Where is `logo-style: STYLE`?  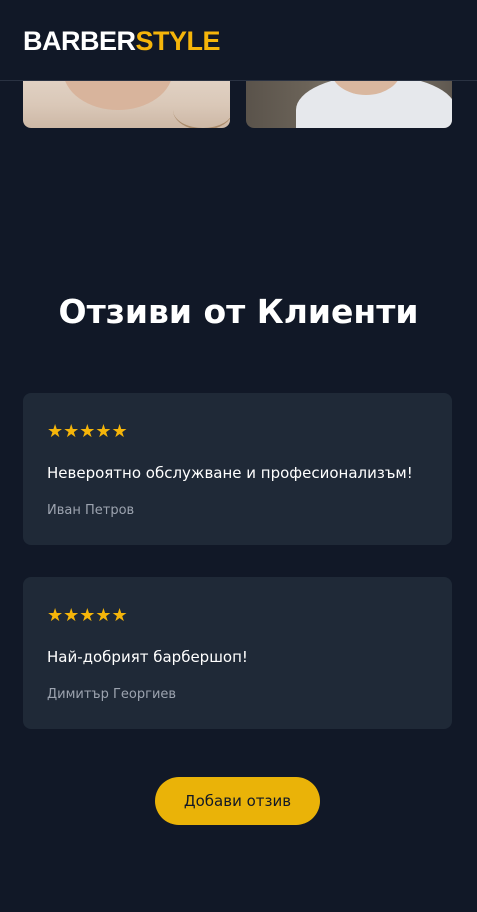
logo-style: STYLE is located at coordinates (178, 41).